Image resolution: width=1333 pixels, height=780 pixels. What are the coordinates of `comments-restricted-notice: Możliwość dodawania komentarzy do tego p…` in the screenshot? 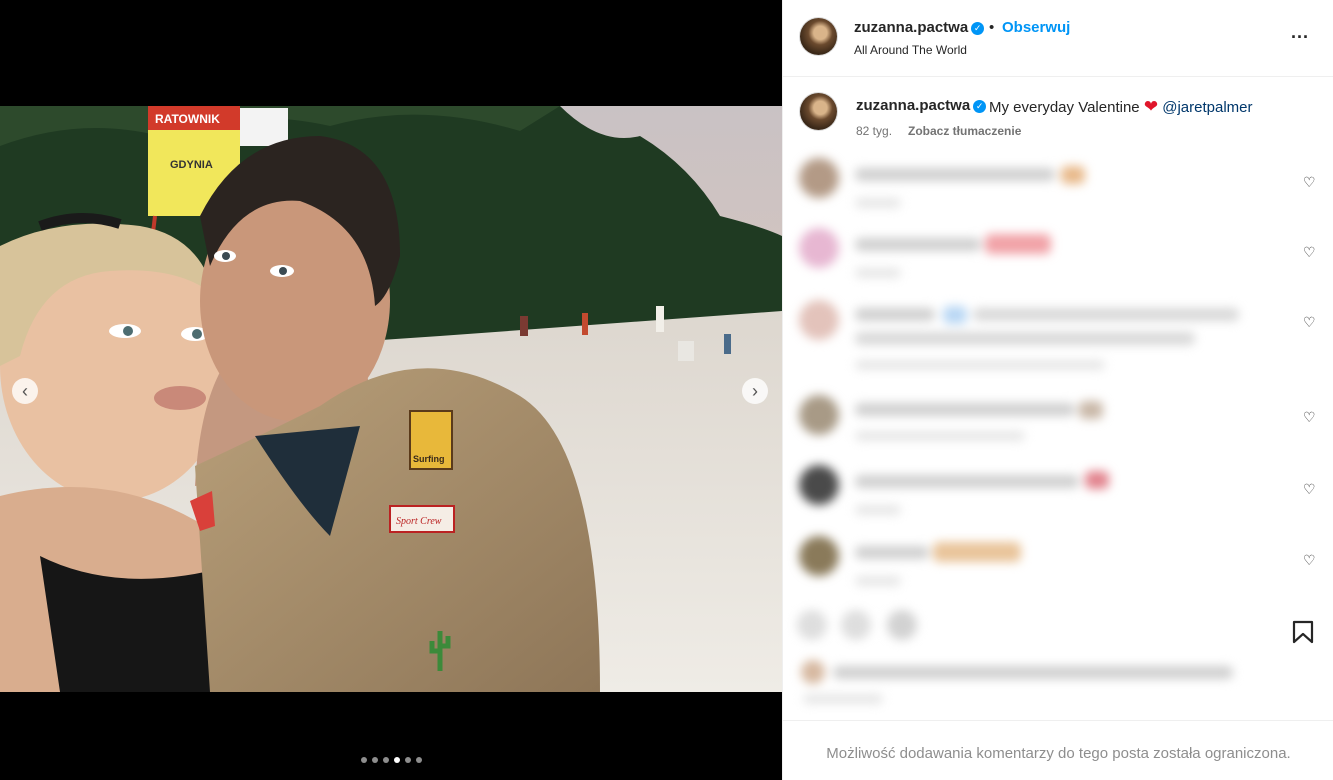 It's located at (1058, 750).